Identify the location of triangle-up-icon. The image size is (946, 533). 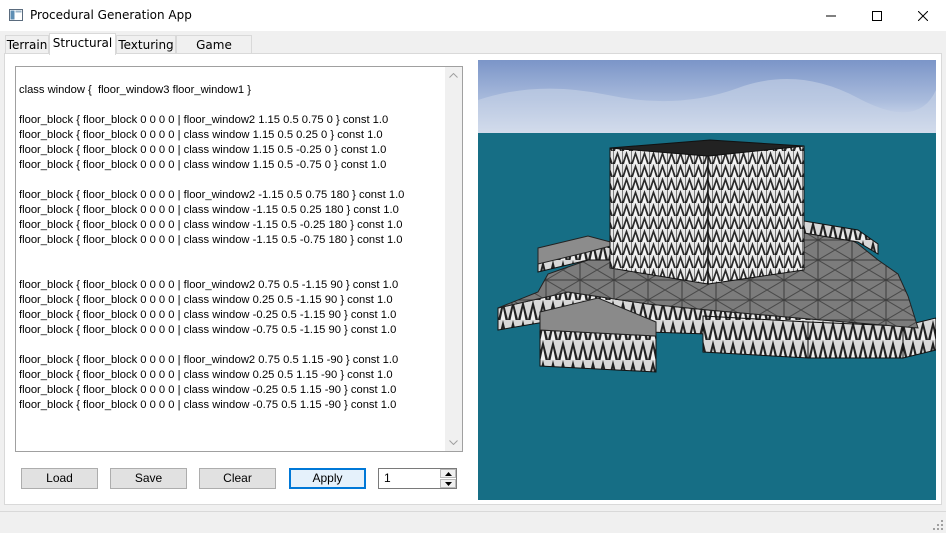
(448, 473).